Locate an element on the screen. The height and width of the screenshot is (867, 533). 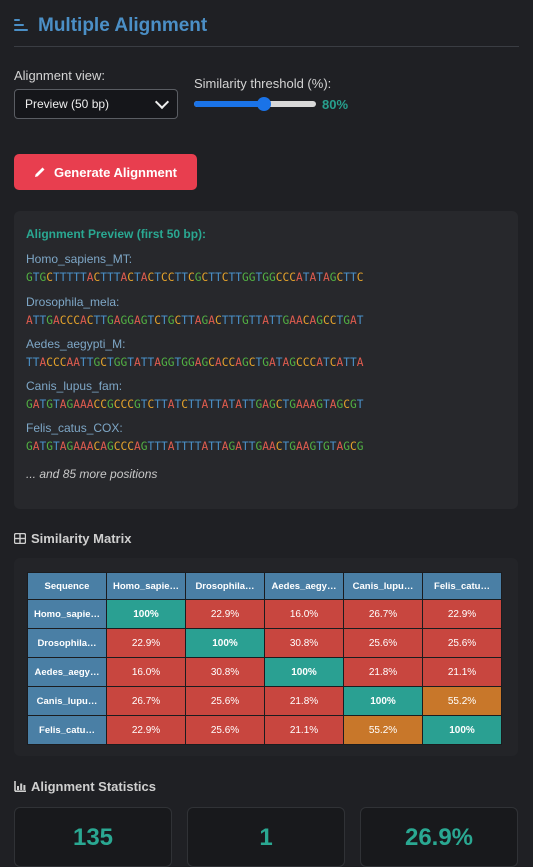
matrix-row: Drosophila… 22.9% 100% 30.8% 25.6% 25.6% is located at coordinates (264, 643).